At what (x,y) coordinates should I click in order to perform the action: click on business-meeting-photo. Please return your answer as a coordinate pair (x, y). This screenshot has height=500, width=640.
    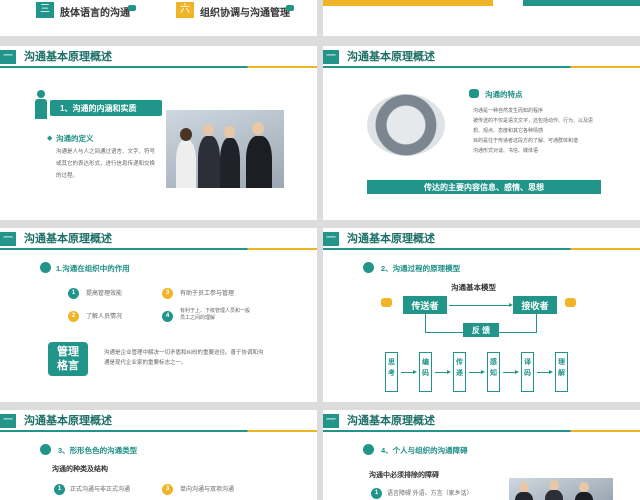
    Looking at the image, I should click on (561, 489).